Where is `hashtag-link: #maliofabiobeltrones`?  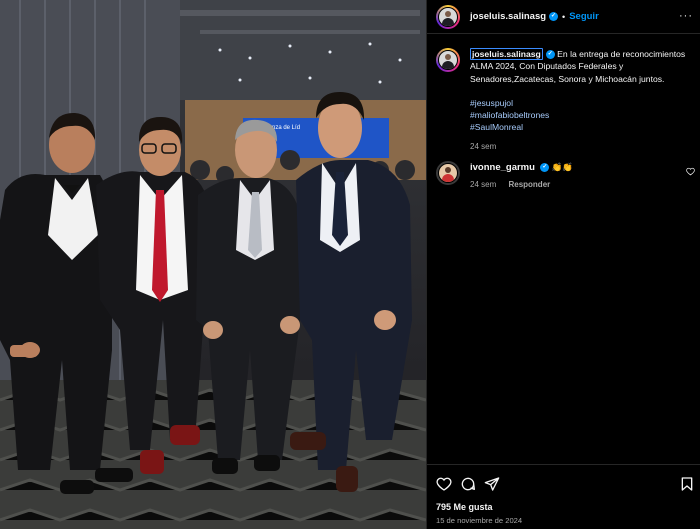 hashtag-link: #maliofabiobeltrones is located at coordinates (583, 115).